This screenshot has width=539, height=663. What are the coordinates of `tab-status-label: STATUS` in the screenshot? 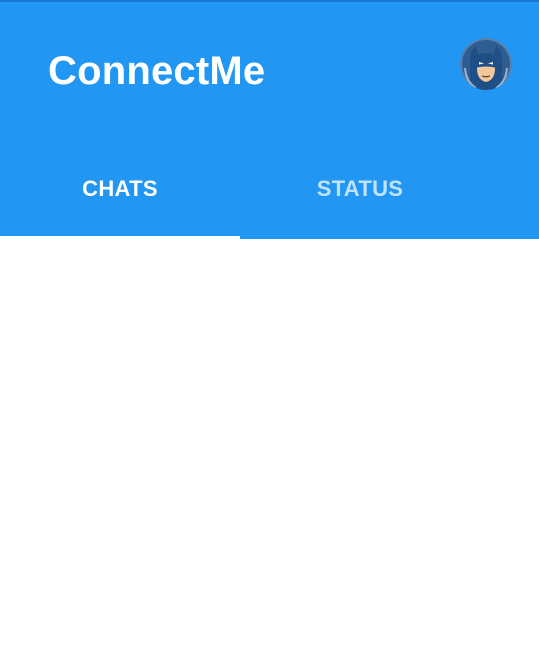 It's located at (360, 188).